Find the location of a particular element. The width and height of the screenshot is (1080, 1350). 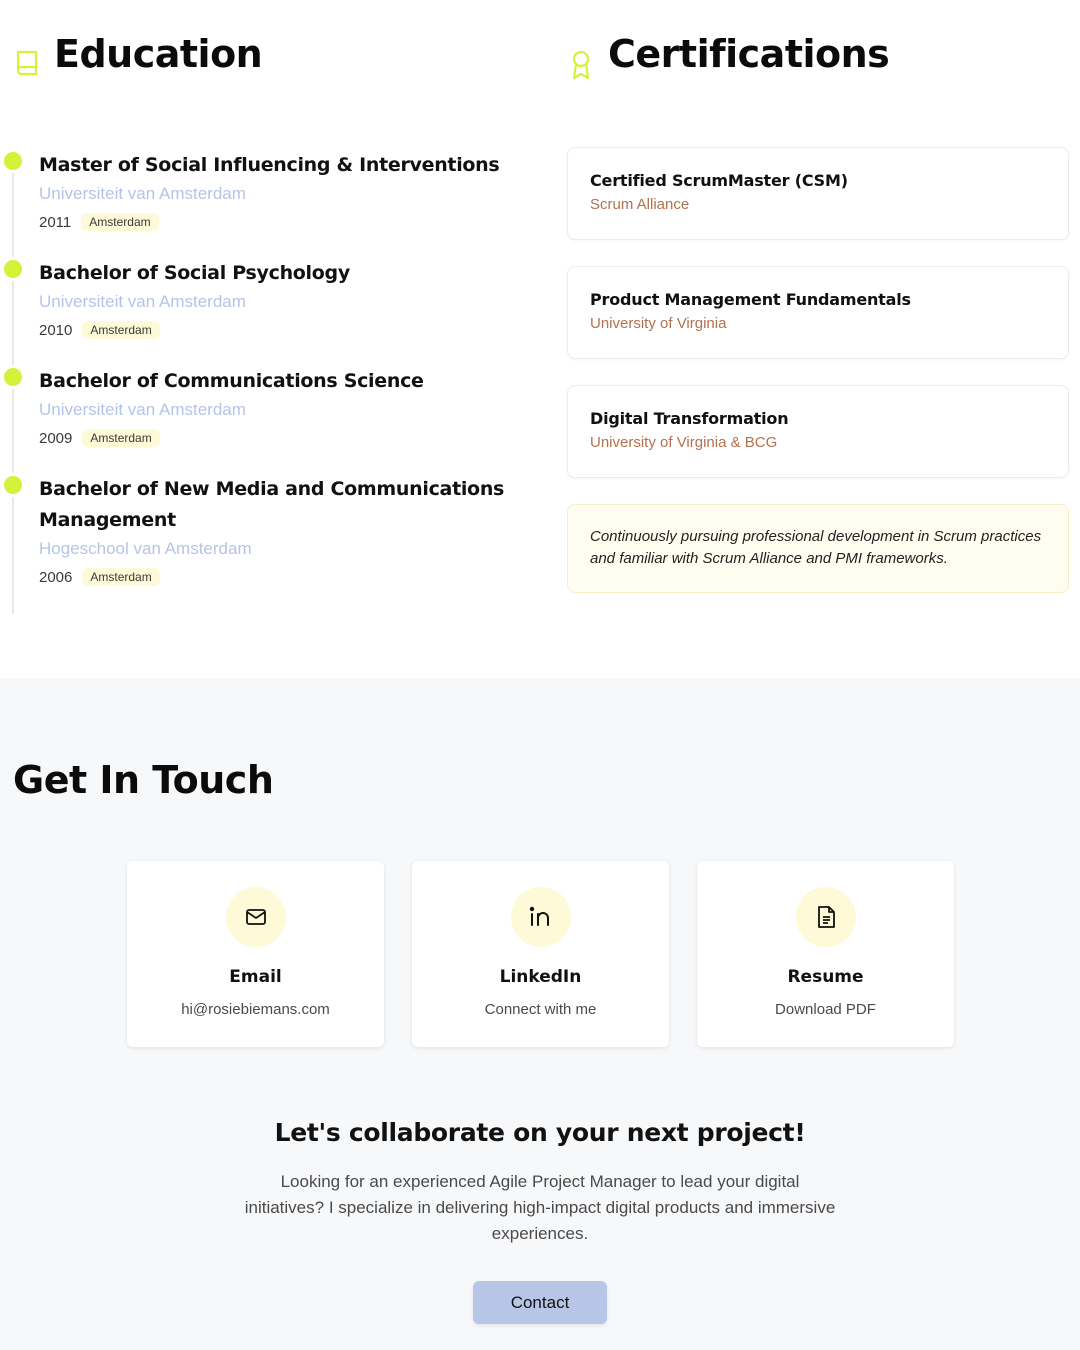

certification-title: Product Management Fundamentals is located at coordinates (750, 299).